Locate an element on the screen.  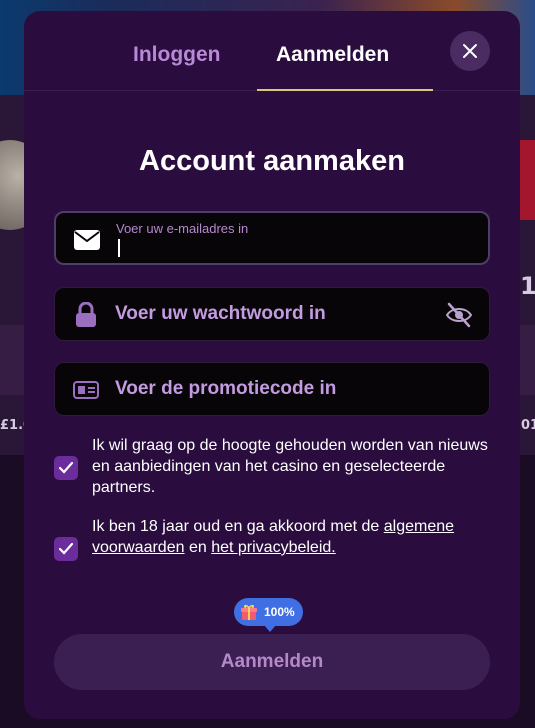
password-field: Voer uw wachtwoord in is located at coordinates (272, 314).